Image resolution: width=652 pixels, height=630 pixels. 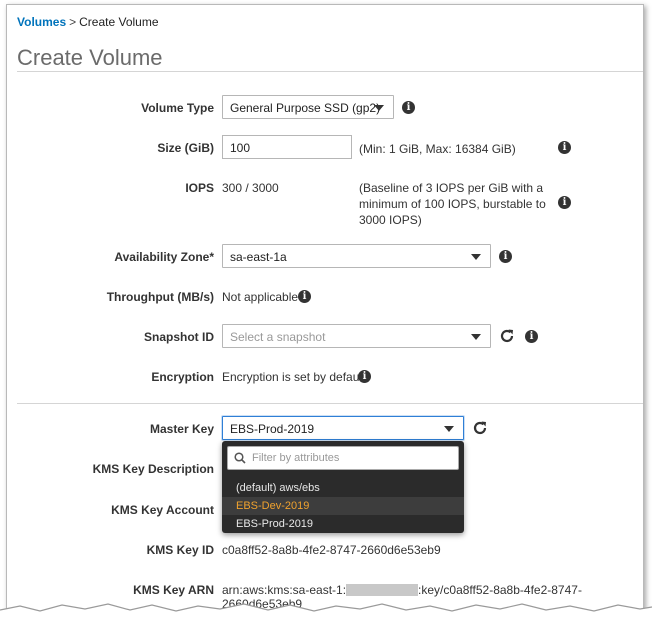 I want to click on search-icon, so click(x=240, y=458).